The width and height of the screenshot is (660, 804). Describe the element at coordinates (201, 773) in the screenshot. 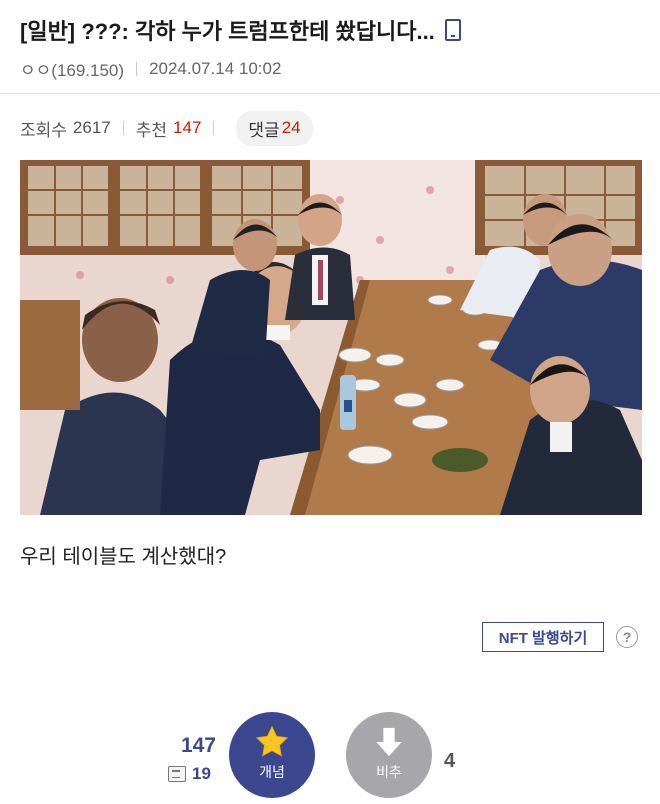

I see `fixed-recommend-count: 19` at that location.